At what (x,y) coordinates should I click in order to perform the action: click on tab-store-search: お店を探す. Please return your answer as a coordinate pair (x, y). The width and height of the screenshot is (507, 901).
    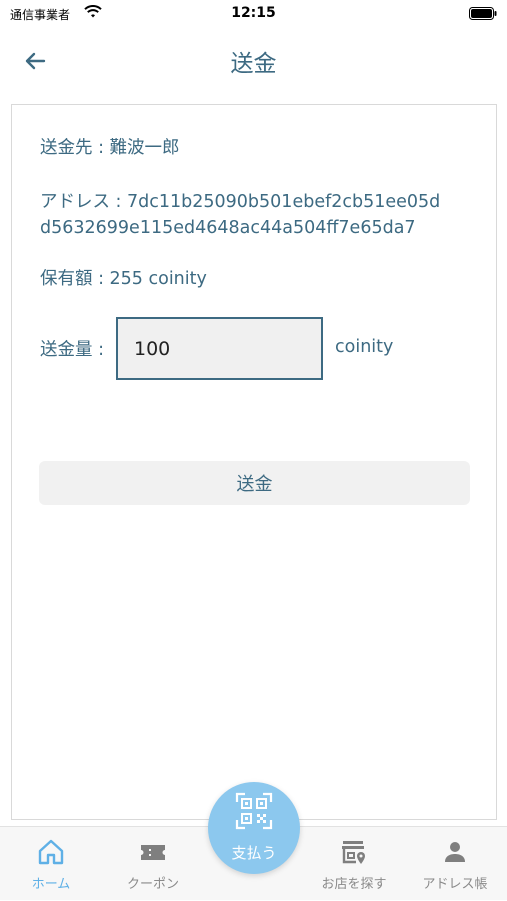
    Looking at the image, I should click on (354, 864).